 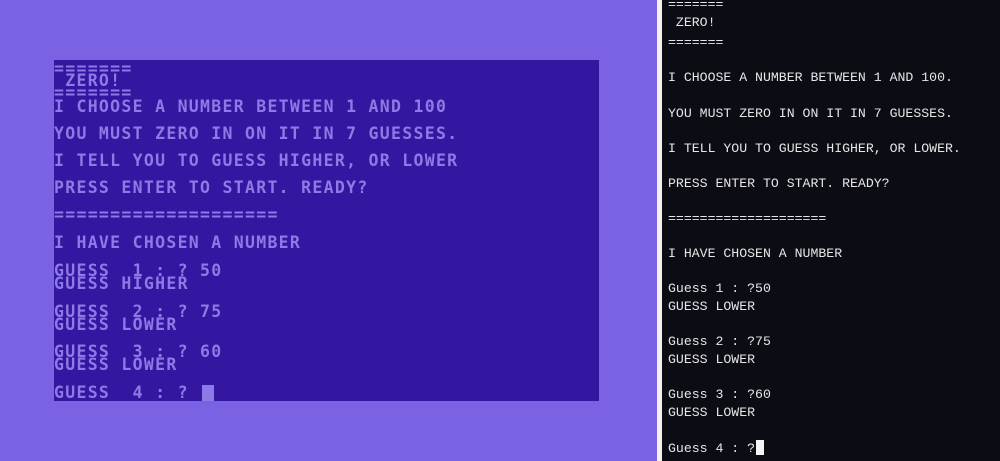 I want to click on c64-input-row: GUESS 4 : ?, so click(x=134, y=392).